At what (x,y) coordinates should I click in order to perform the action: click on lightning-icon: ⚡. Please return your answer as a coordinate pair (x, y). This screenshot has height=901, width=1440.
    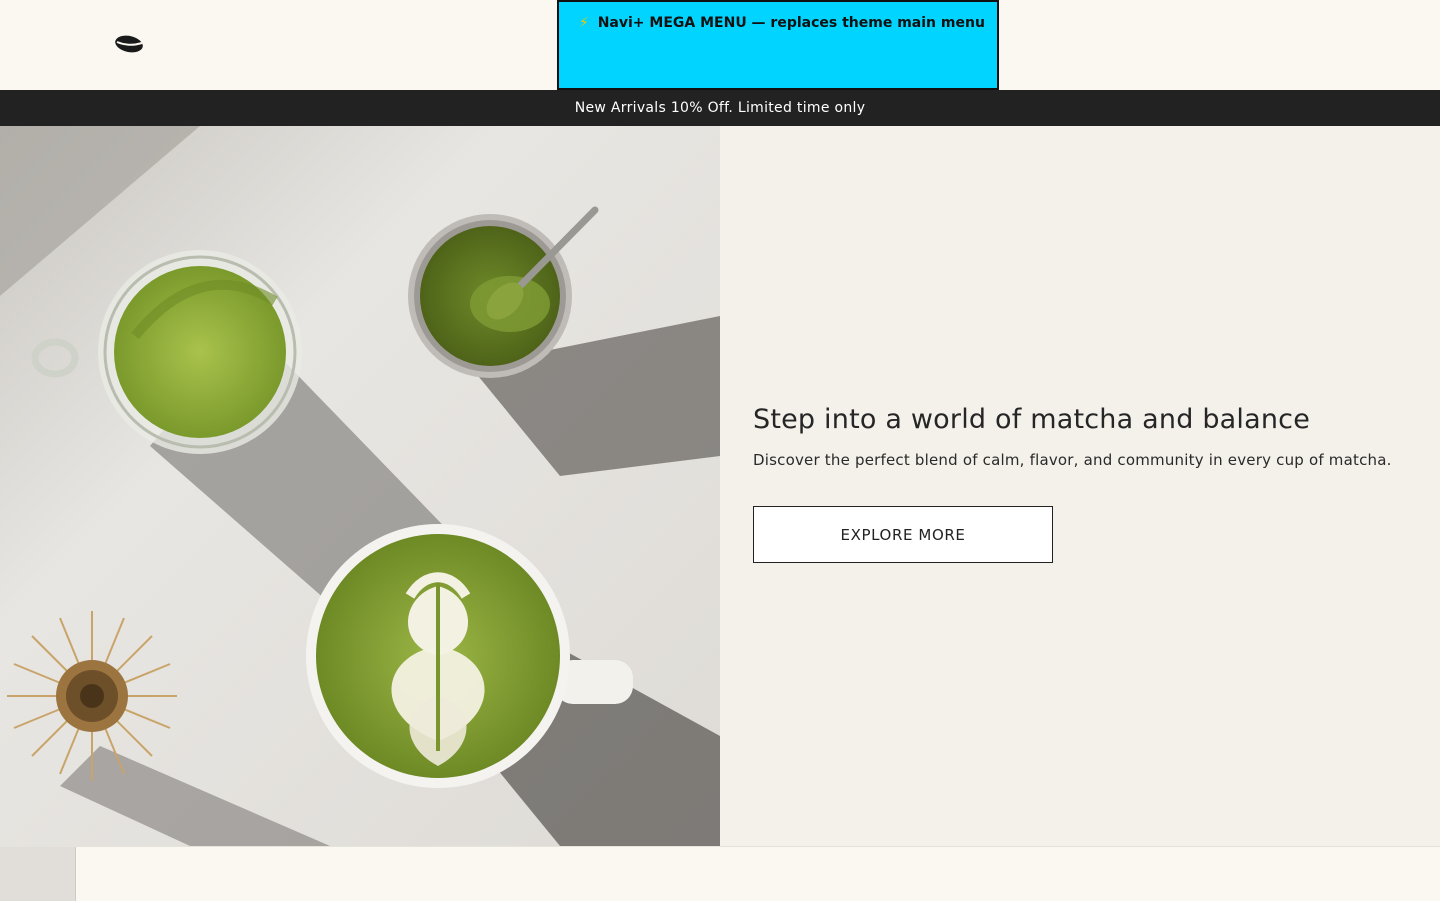
    Looking at the image, I should click on (584, 23).